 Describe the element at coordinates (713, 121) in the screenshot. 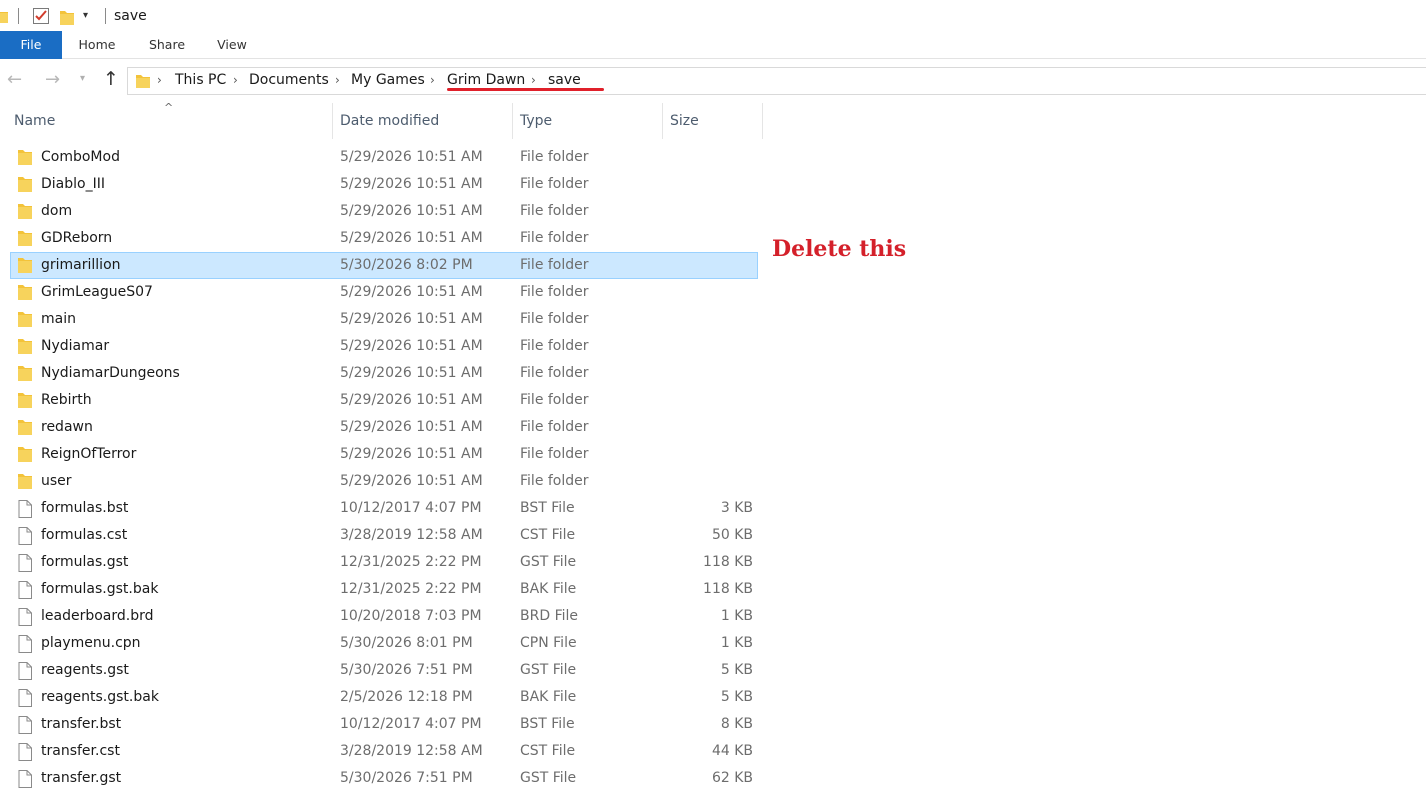

I see `column-size-header: Size` at that location.